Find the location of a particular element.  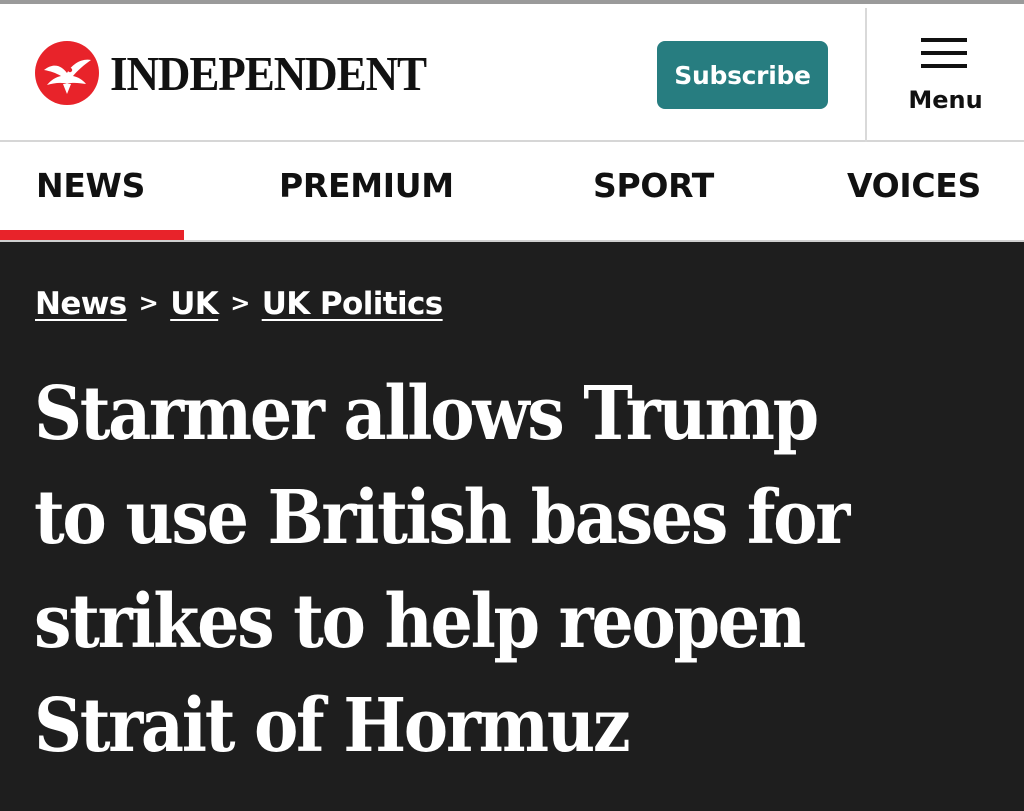

brand-name: INDEPENDENT is located at coordinates (268, 73).